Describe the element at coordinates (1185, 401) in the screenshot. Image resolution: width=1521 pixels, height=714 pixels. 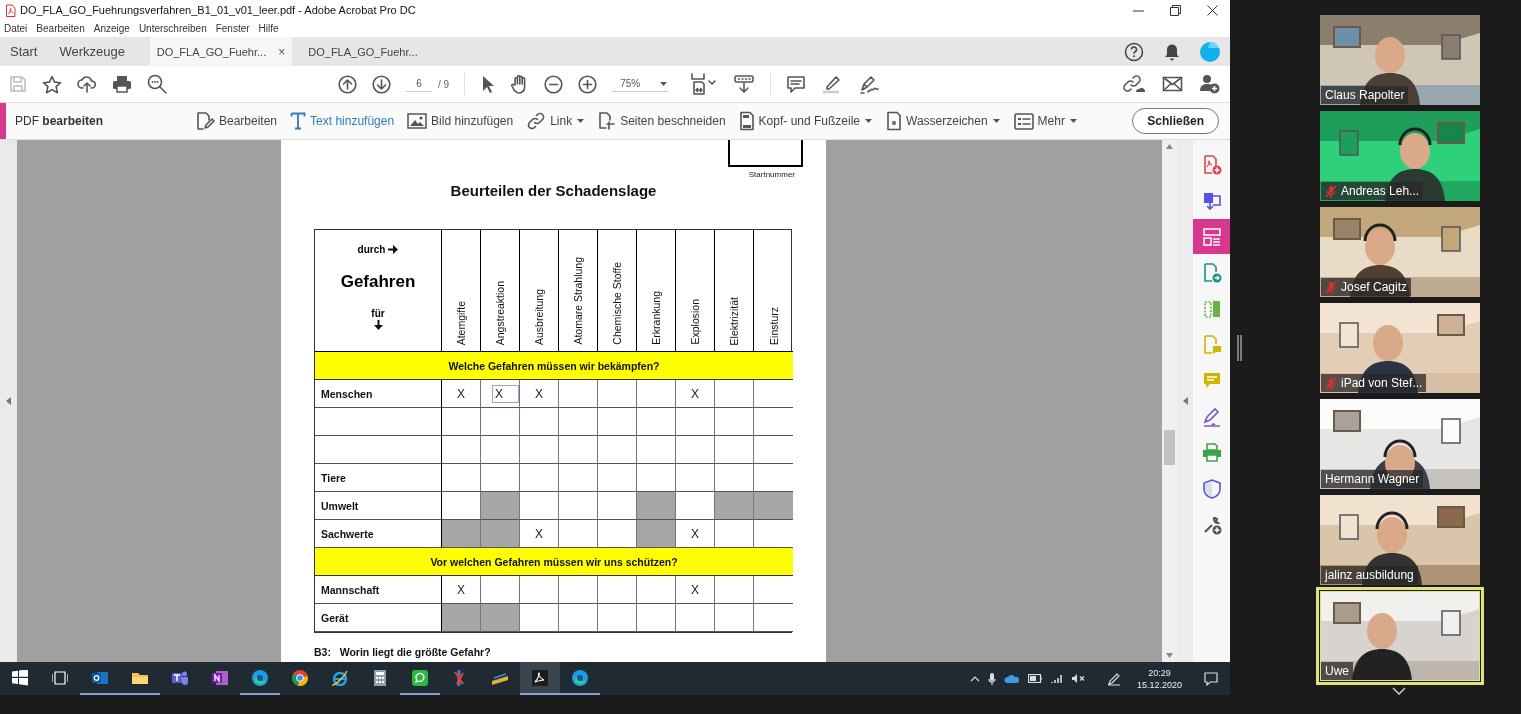
I see `collapse-icon` at that location.